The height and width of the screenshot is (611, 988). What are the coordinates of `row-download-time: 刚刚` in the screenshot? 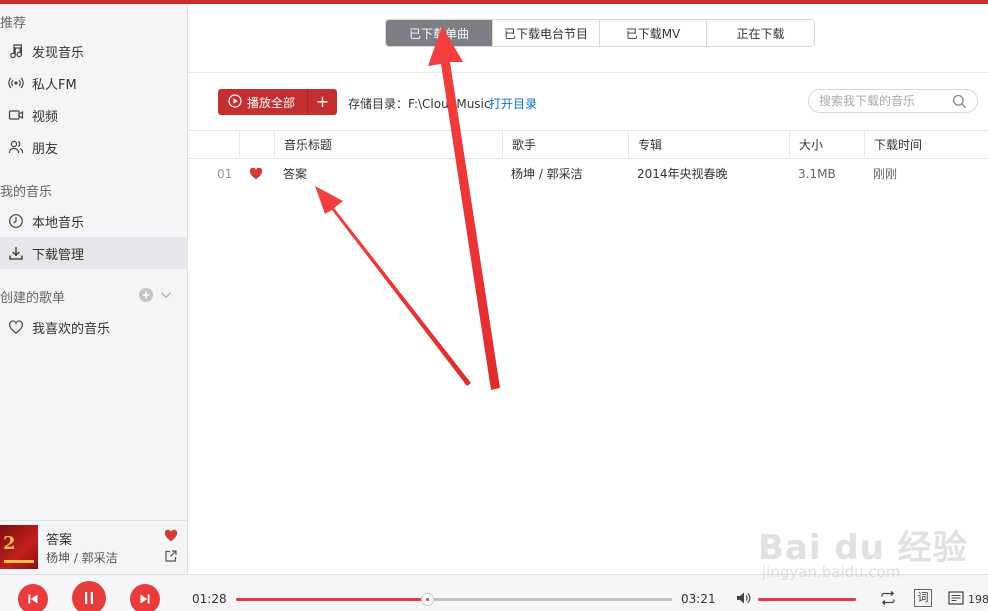 It's located at (885, 174).